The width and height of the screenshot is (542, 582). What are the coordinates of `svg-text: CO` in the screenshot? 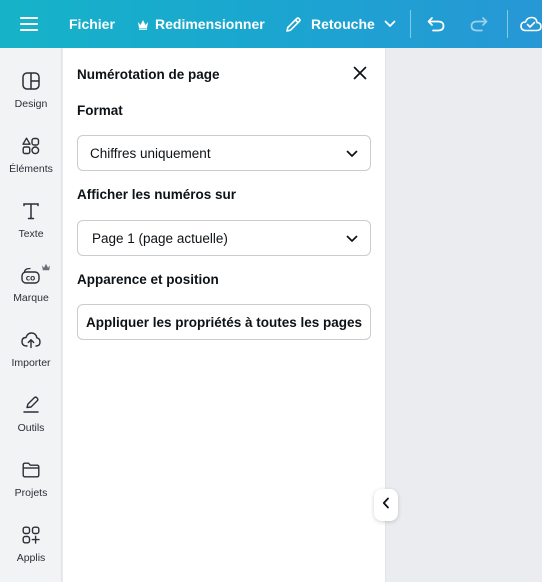 It's located at (31, 278).